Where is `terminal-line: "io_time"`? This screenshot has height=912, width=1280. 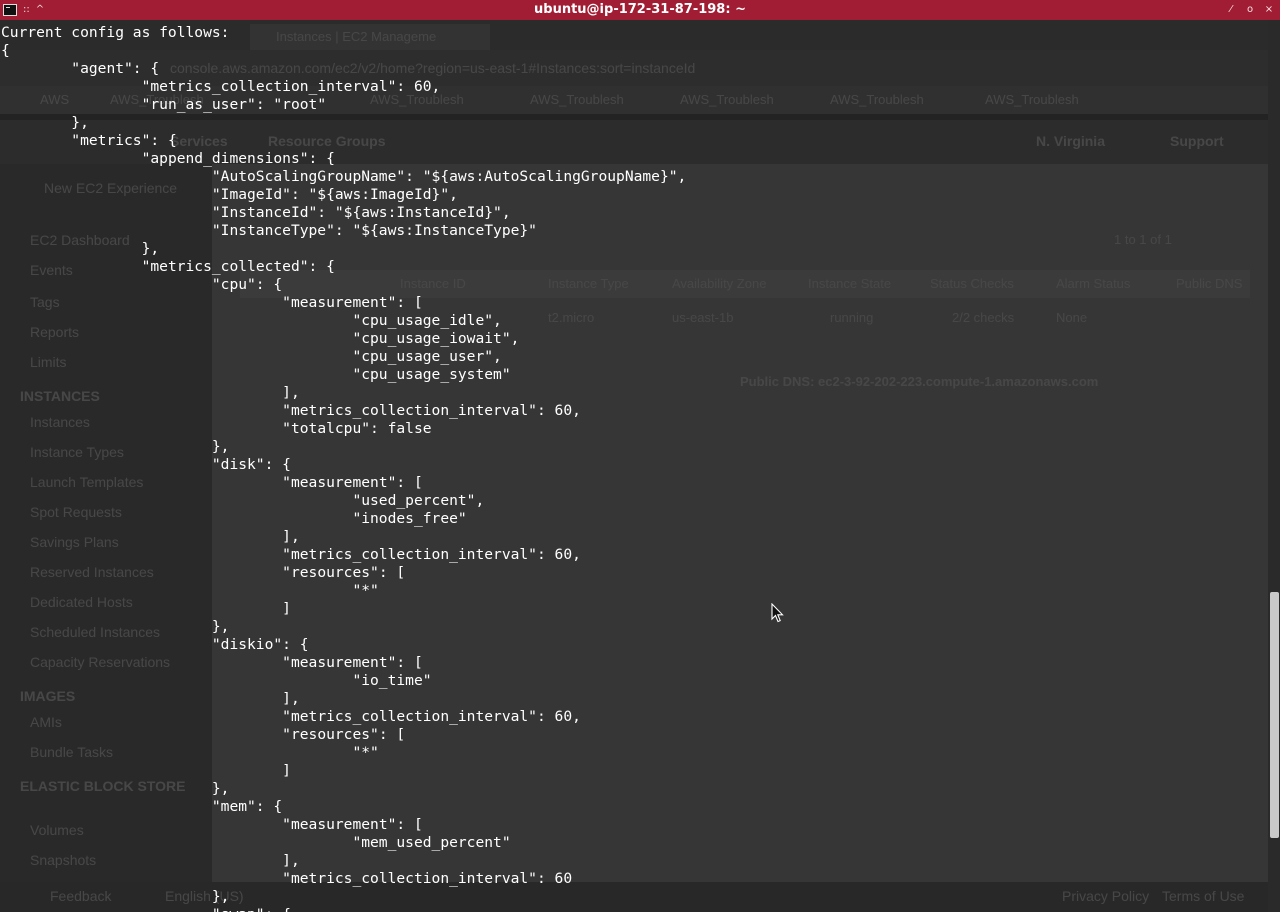 terminal-line: "io_time" is located at coordinates (216, 680).